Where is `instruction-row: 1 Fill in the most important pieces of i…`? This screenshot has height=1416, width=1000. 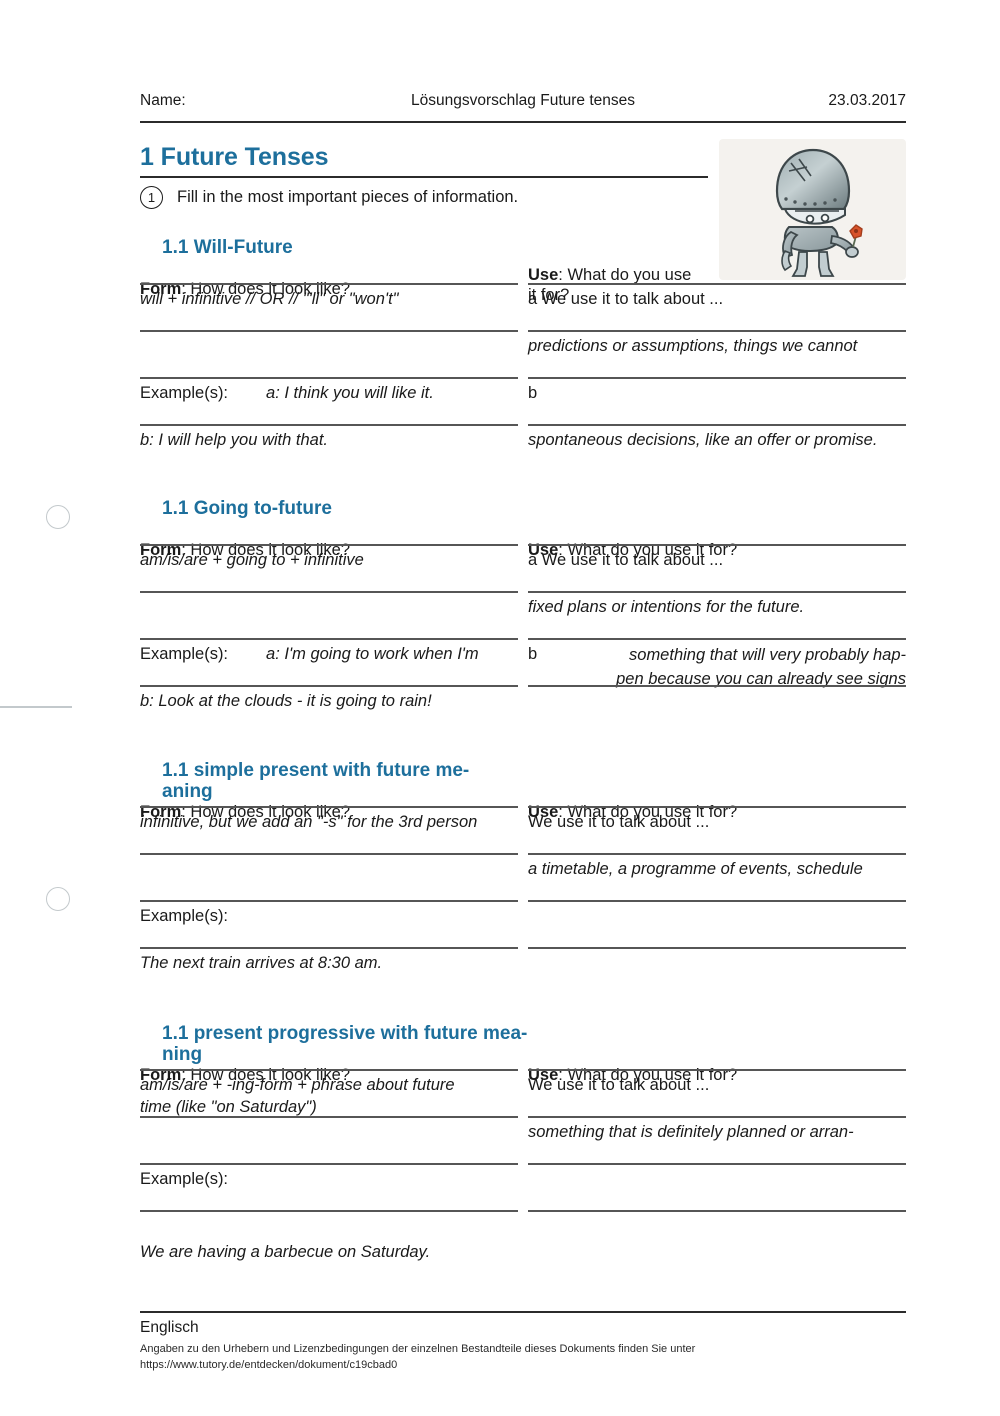
instruction-row: 1 Fill in the most important pieces of i… is located at coordinates (329, 197).